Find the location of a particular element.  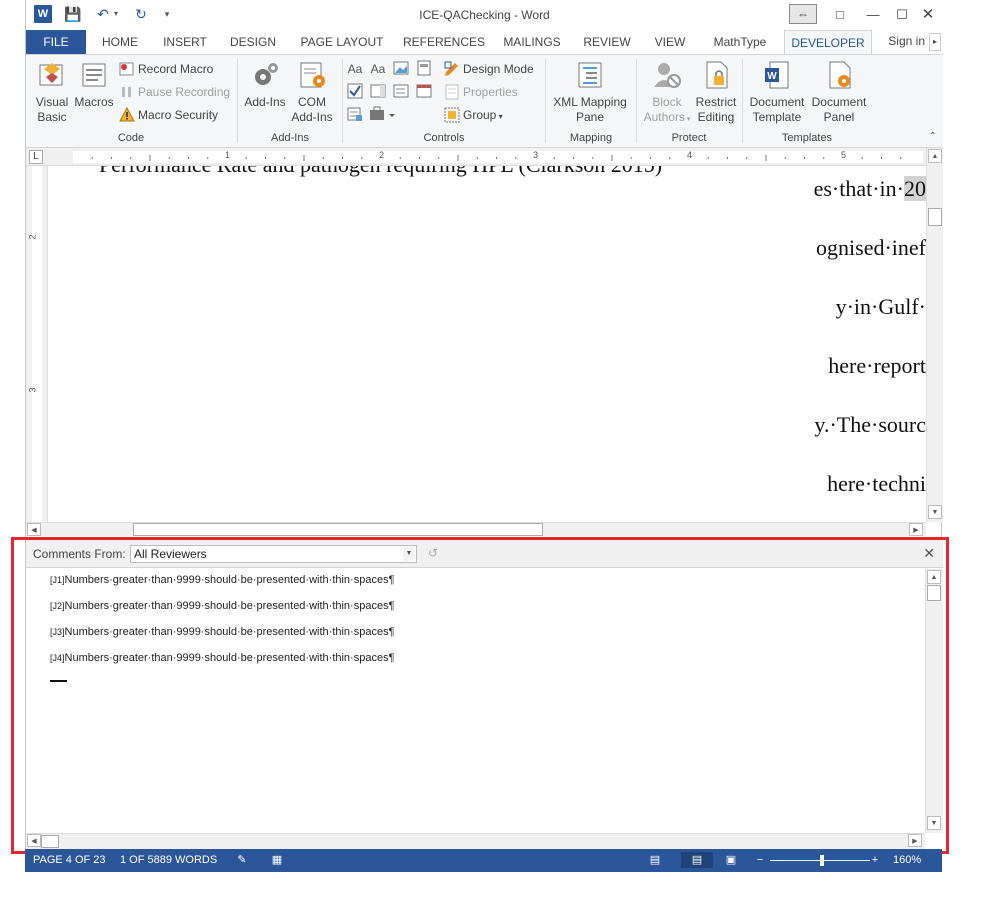

check-box-content-control-icon is located at coordinates (355, 92).